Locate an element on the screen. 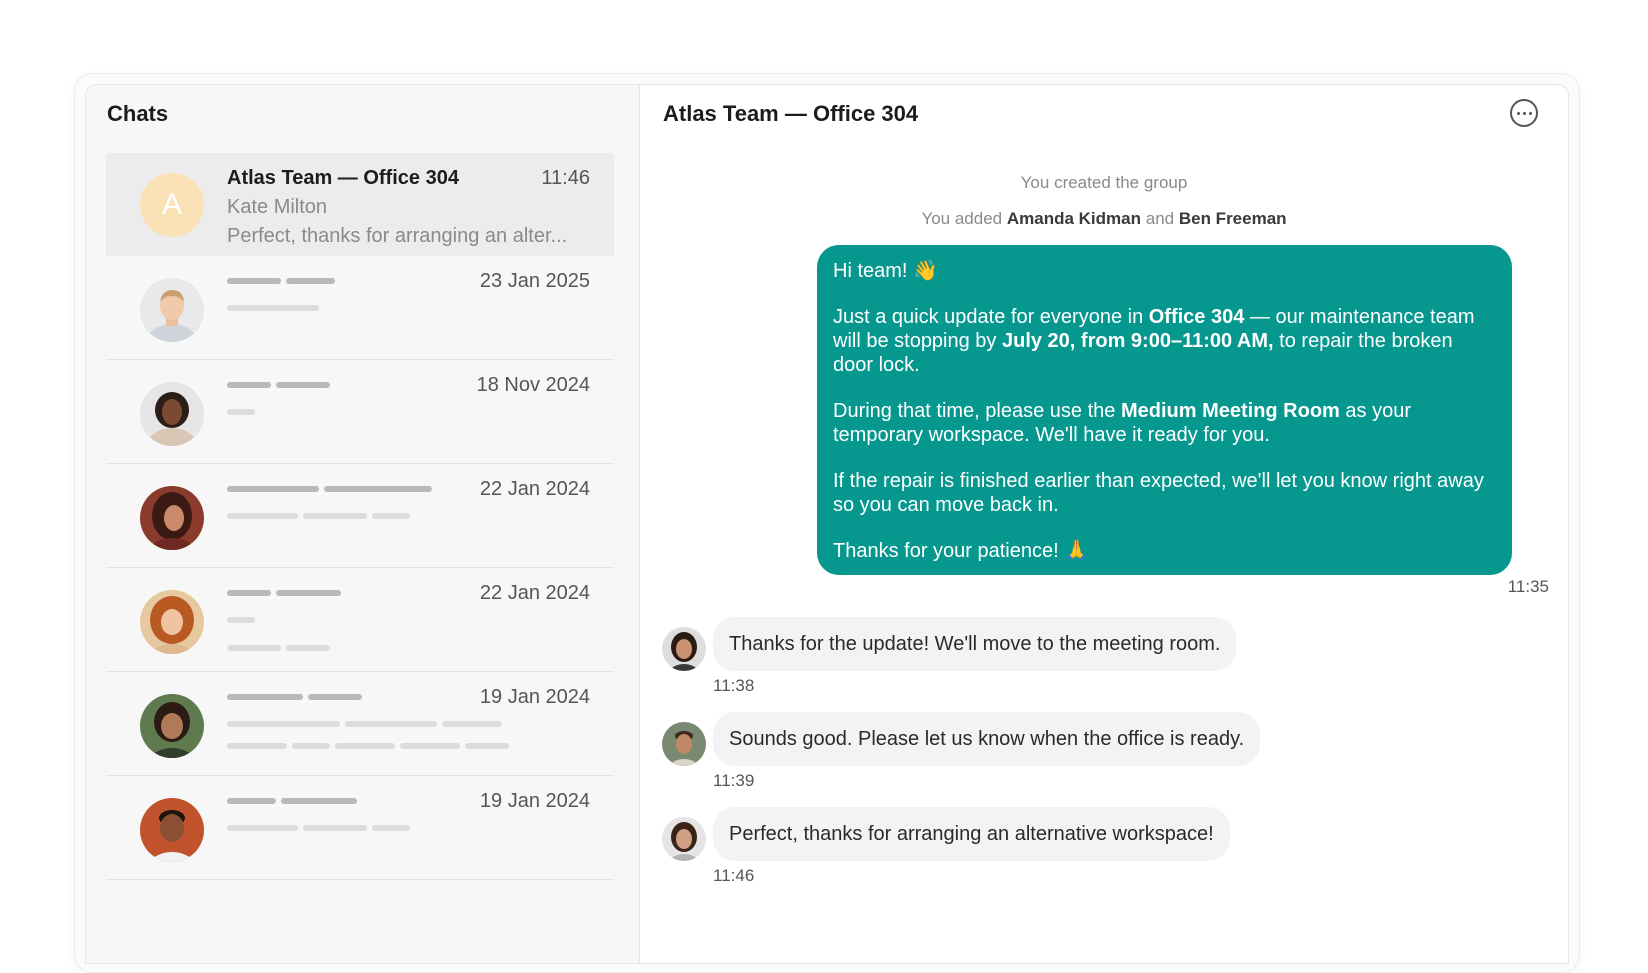 This screenshot has width=1648, height=973. system-message-added: You added Amanda Kidman and Ben Freeman is located at coordinates (1104, 219).